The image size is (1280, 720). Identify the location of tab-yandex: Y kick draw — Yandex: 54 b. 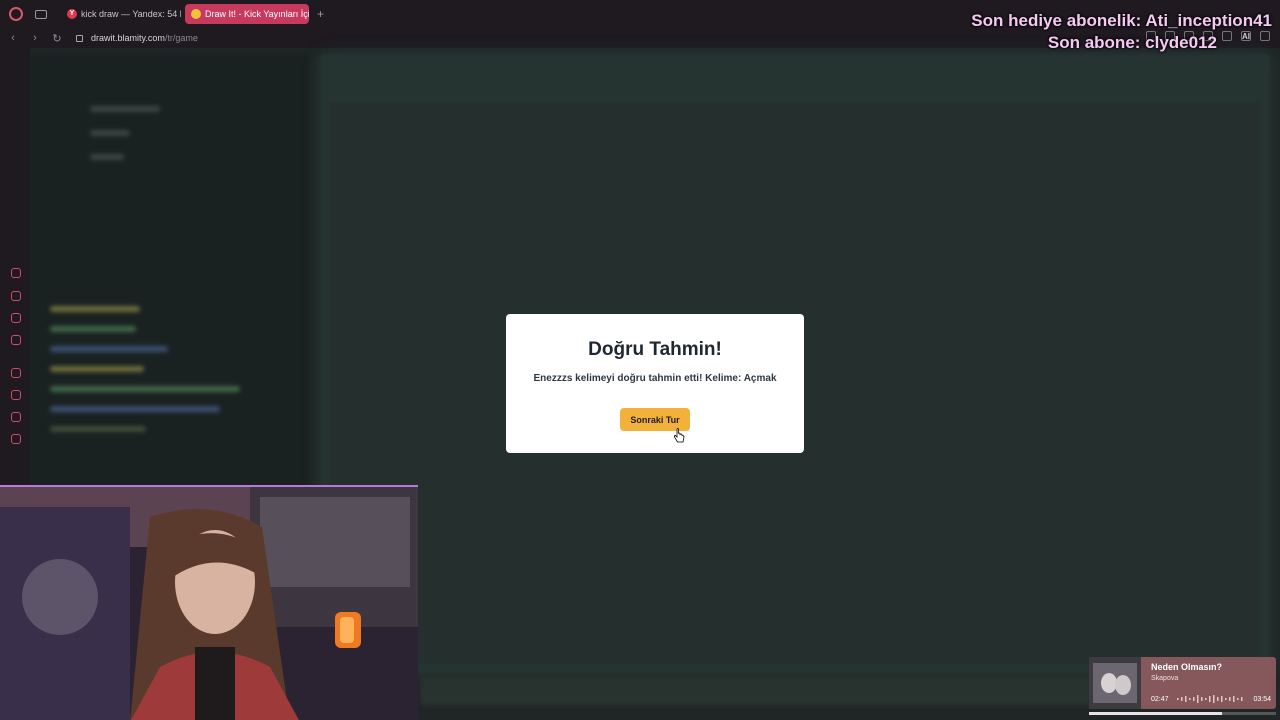
(121, 14).